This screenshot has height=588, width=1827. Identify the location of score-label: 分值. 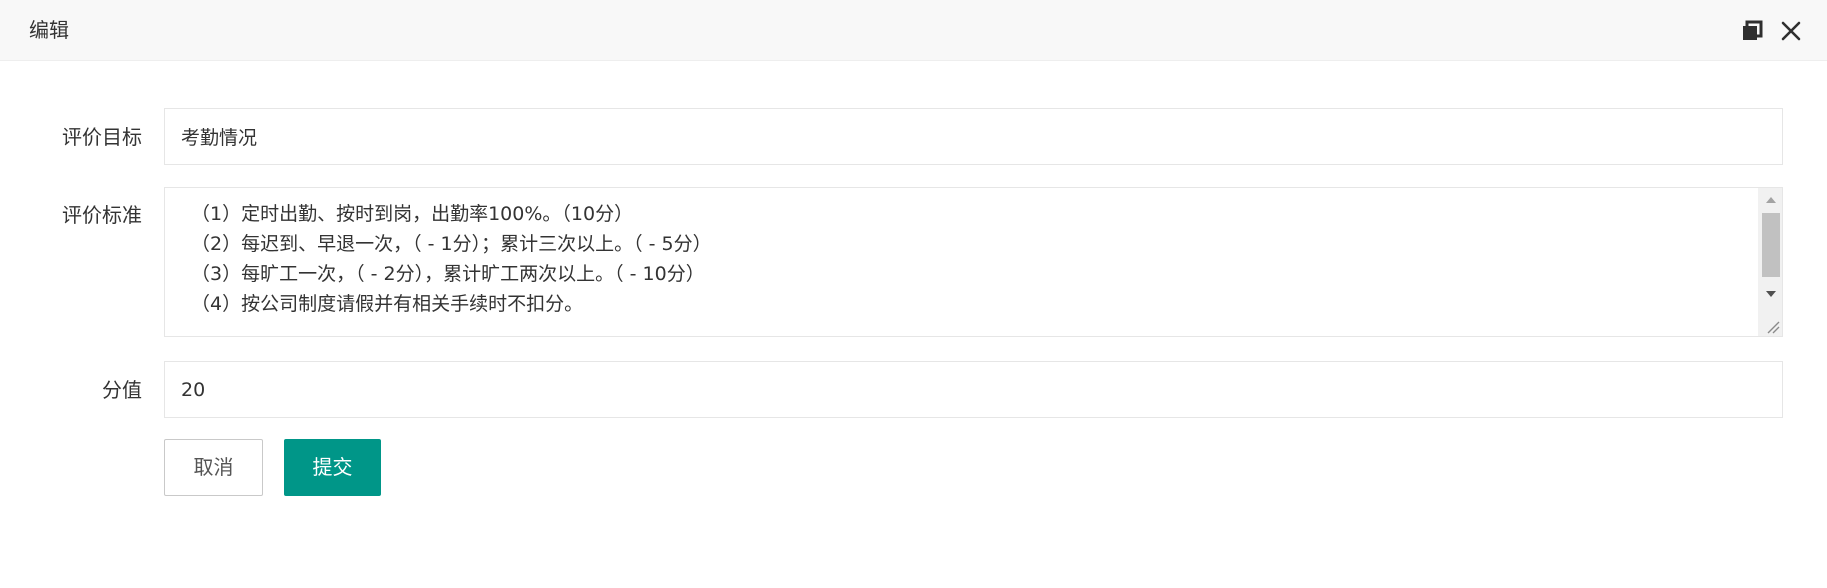
(122, 390).